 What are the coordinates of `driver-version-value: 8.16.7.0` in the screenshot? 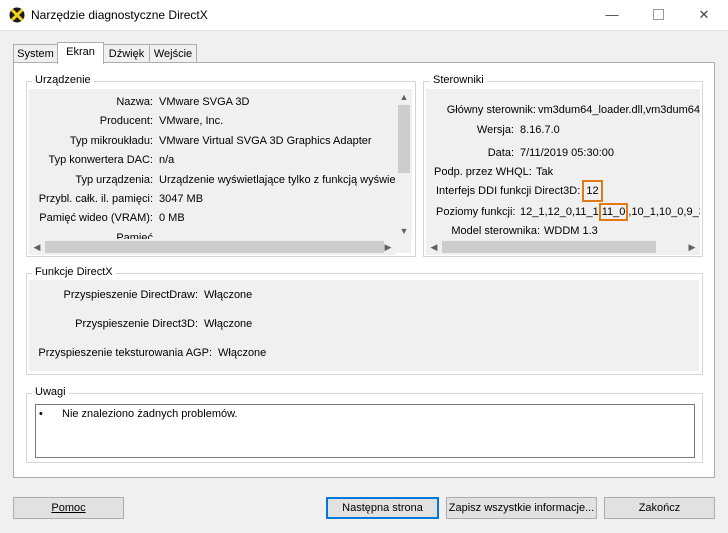 It's located at (540, 130).